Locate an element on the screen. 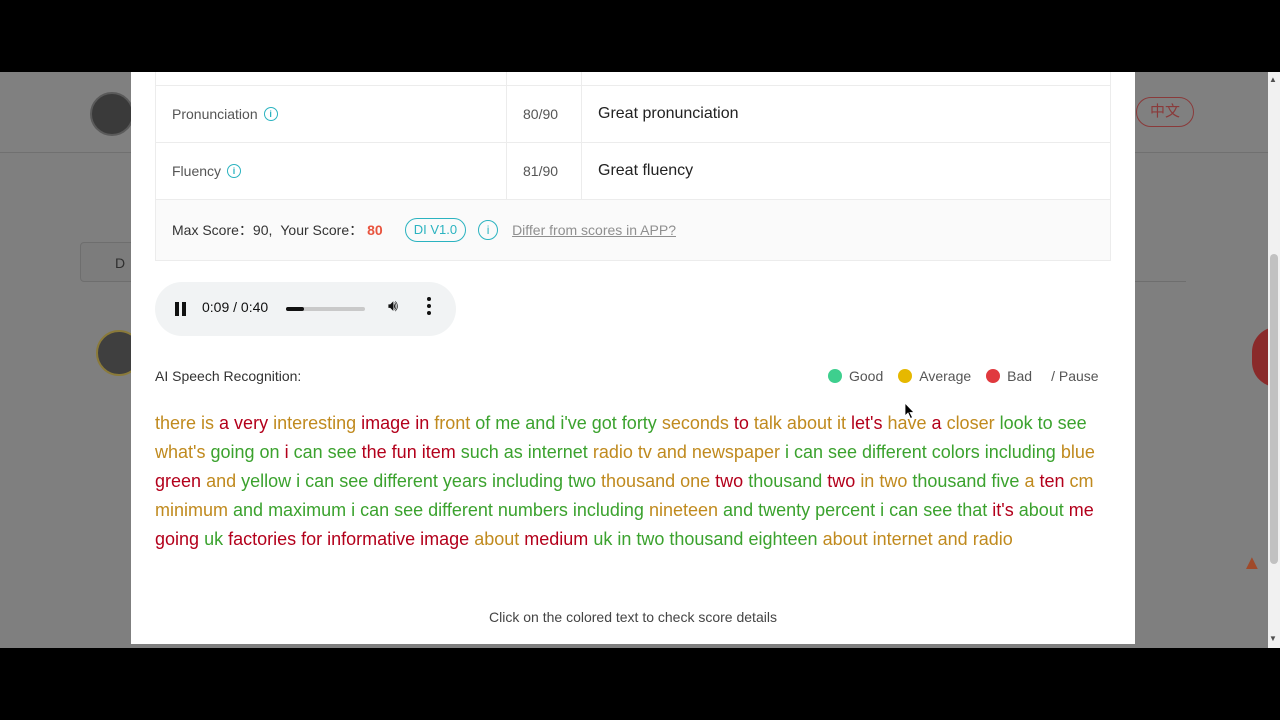 The width and height of the screenshot is (1280, 720). table-row: Fluency i 81/90 Great fluency is located at coordinates (633, 171).